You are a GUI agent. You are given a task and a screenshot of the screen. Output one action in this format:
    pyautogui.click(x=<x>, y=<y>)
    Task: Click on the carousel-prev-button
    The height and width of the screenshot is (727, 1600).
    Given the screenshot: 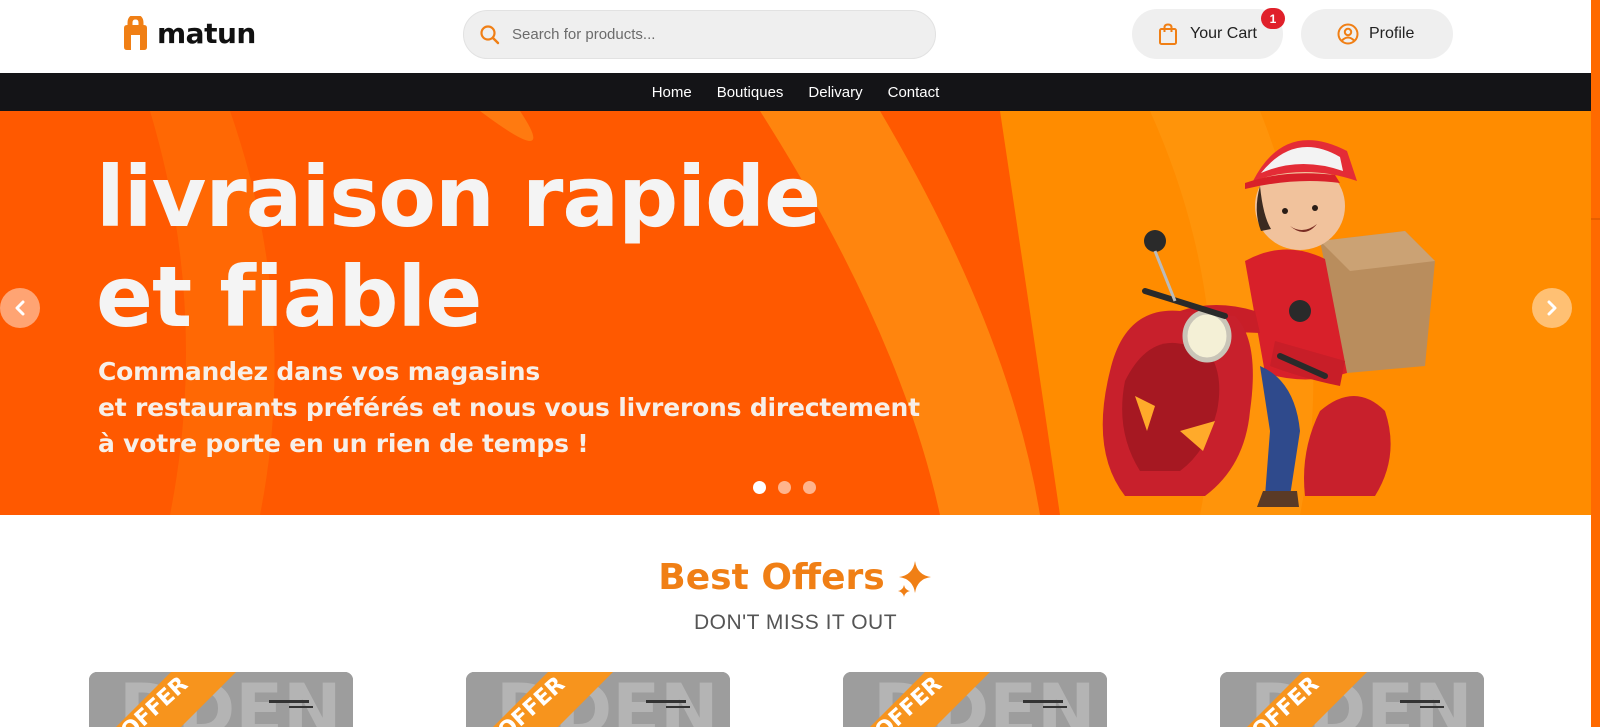 What is the action you would take?
    pyautogui.click(x=20, y=308)
    